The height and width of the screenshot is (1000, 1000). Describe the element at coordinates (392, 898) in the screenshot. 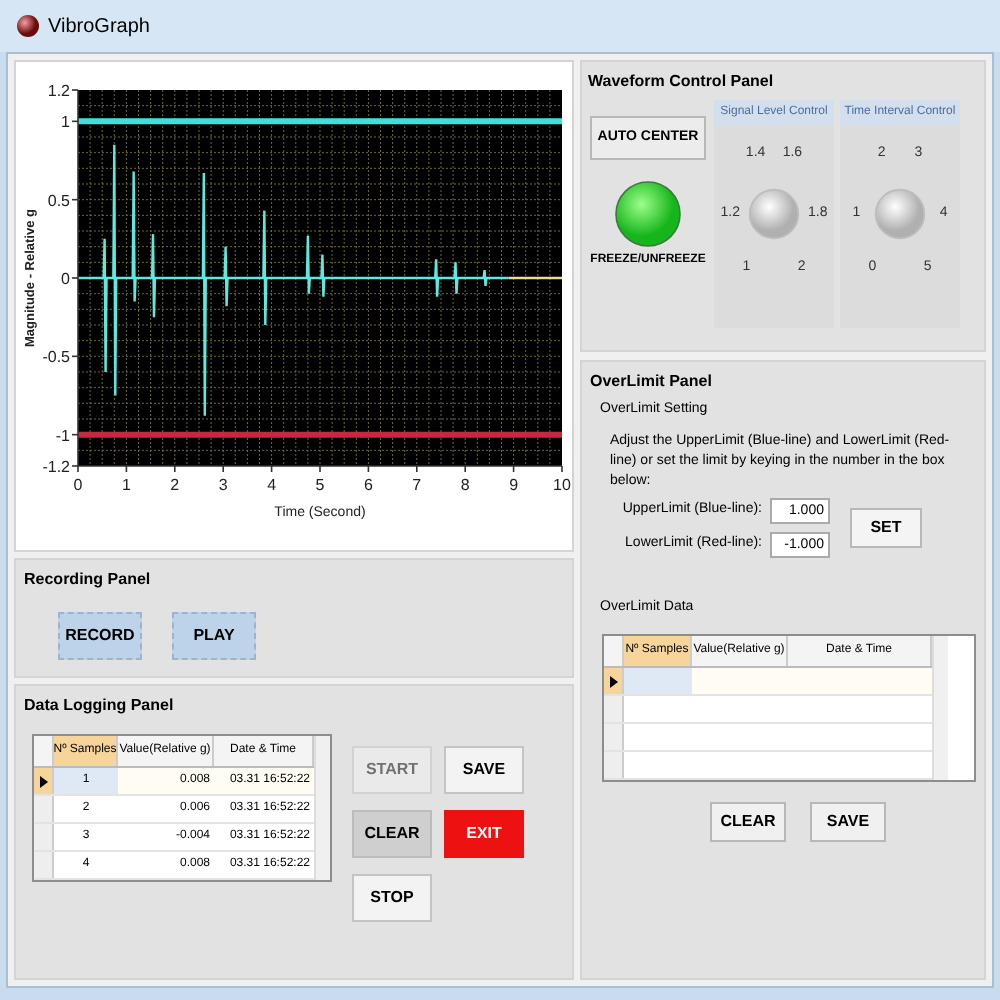

I see `log-button: STOP` at that location.